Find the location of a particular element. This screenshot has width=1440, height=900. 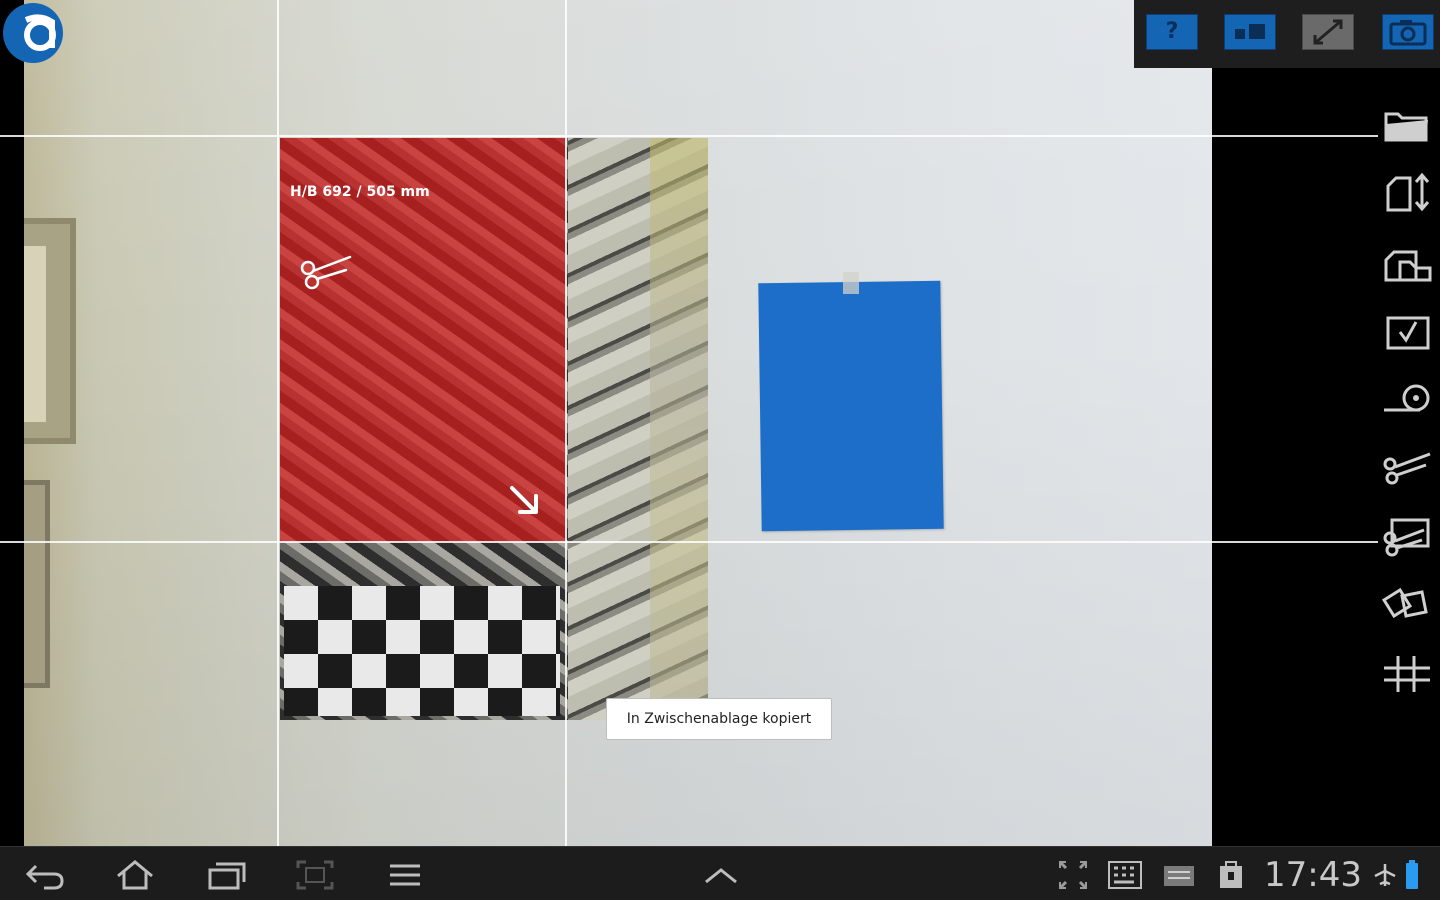

clipboard-icon is located at coordinates (1231, 875).